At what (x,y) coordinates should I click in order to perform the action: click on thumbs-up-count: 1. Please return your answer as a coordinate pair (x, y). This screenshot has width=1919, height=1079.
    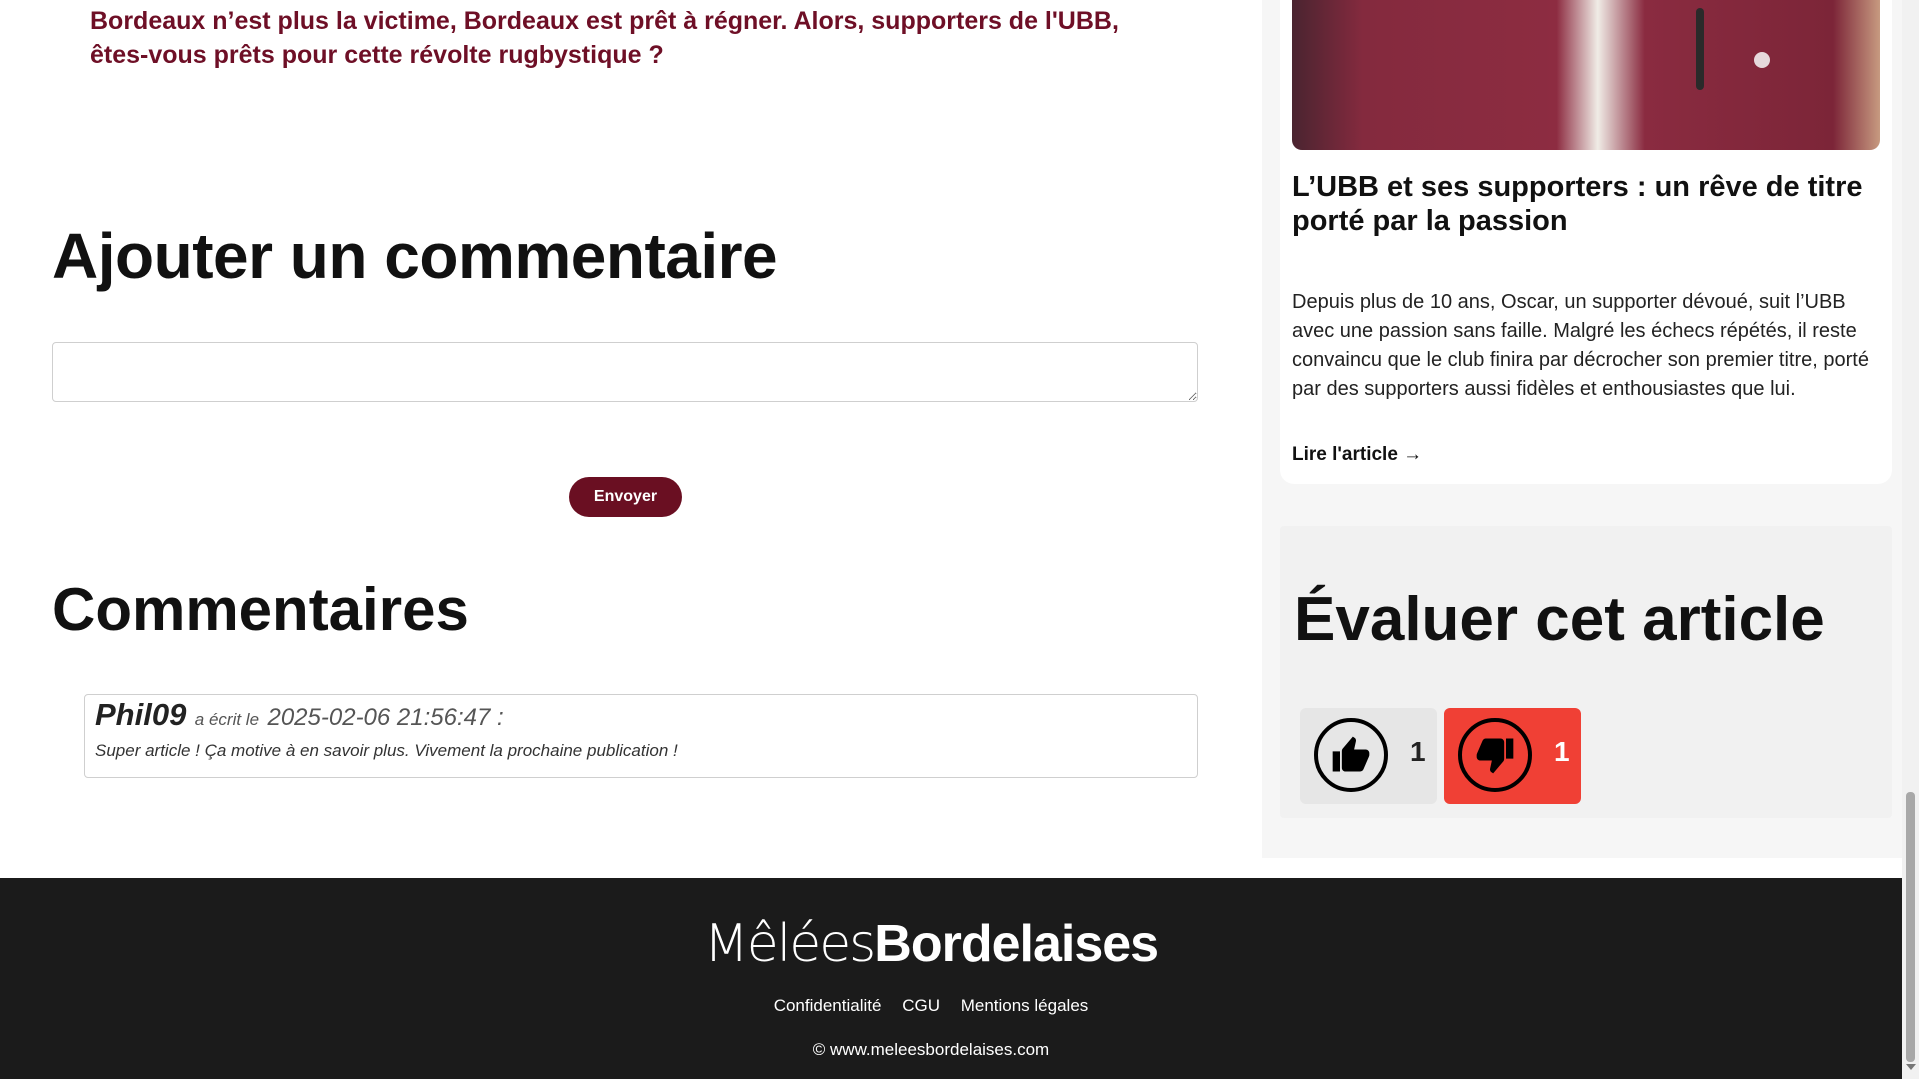
    Looking at the image, I should click on (1418, 751).